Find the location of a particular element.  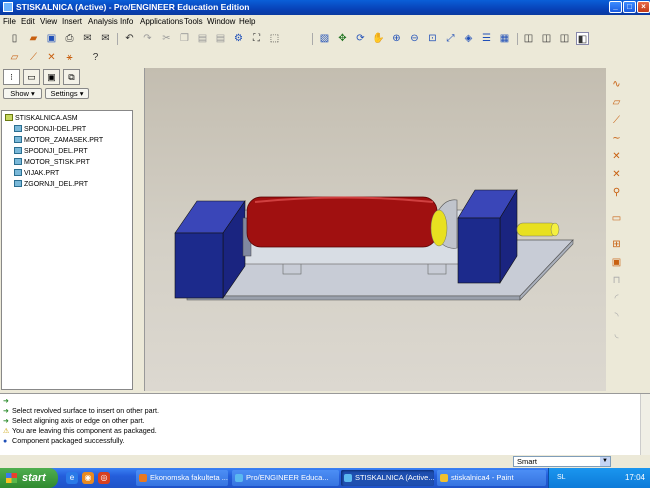

message-line: ➜ is located at coordinates (7, 401).